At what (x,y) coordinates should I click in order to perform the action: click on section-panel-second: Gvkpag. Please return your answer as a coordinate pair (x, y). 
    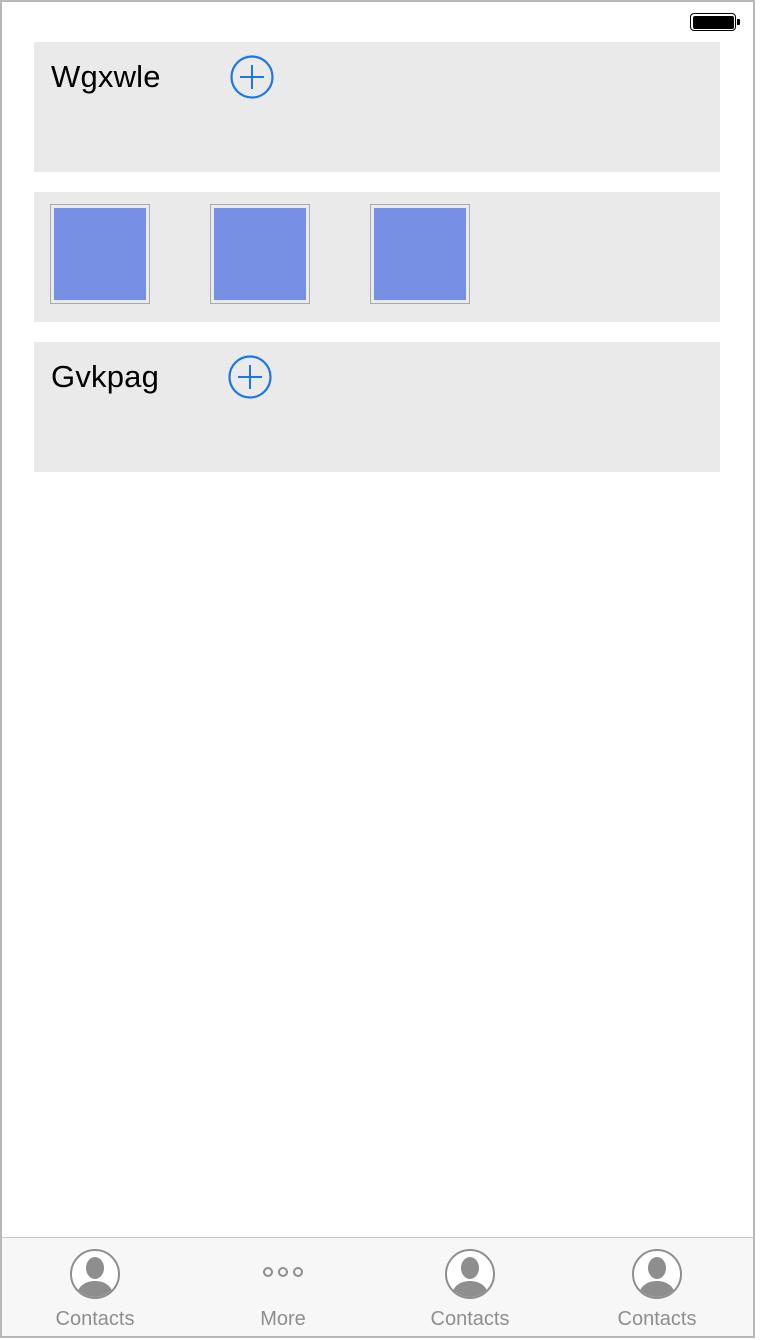
    Looking at the image, I should click on (377, 407).